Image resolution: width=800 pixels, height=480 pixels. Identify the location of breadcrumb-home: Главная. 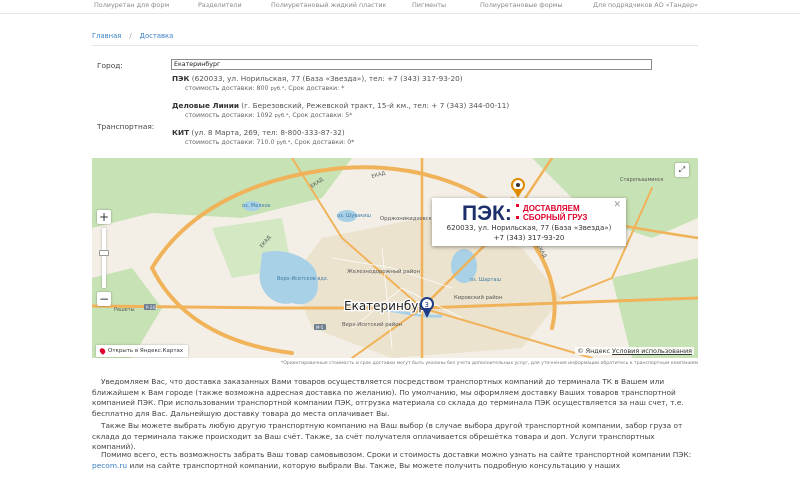
(106, 36).